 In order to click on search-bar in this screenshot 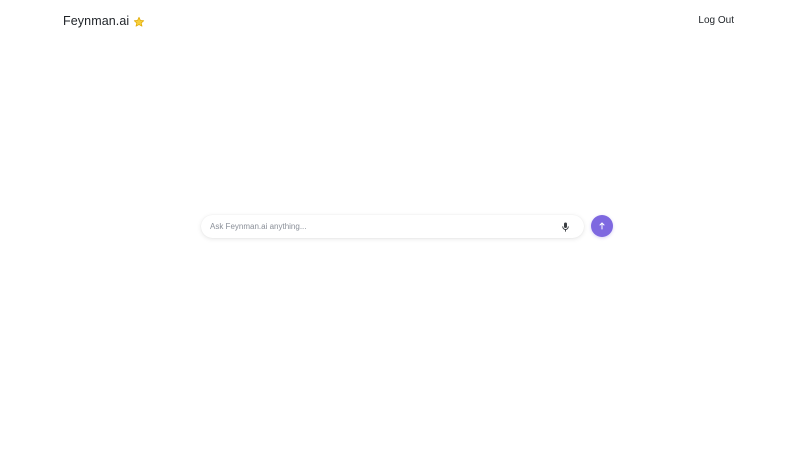, I will do `click(392, 226)`.